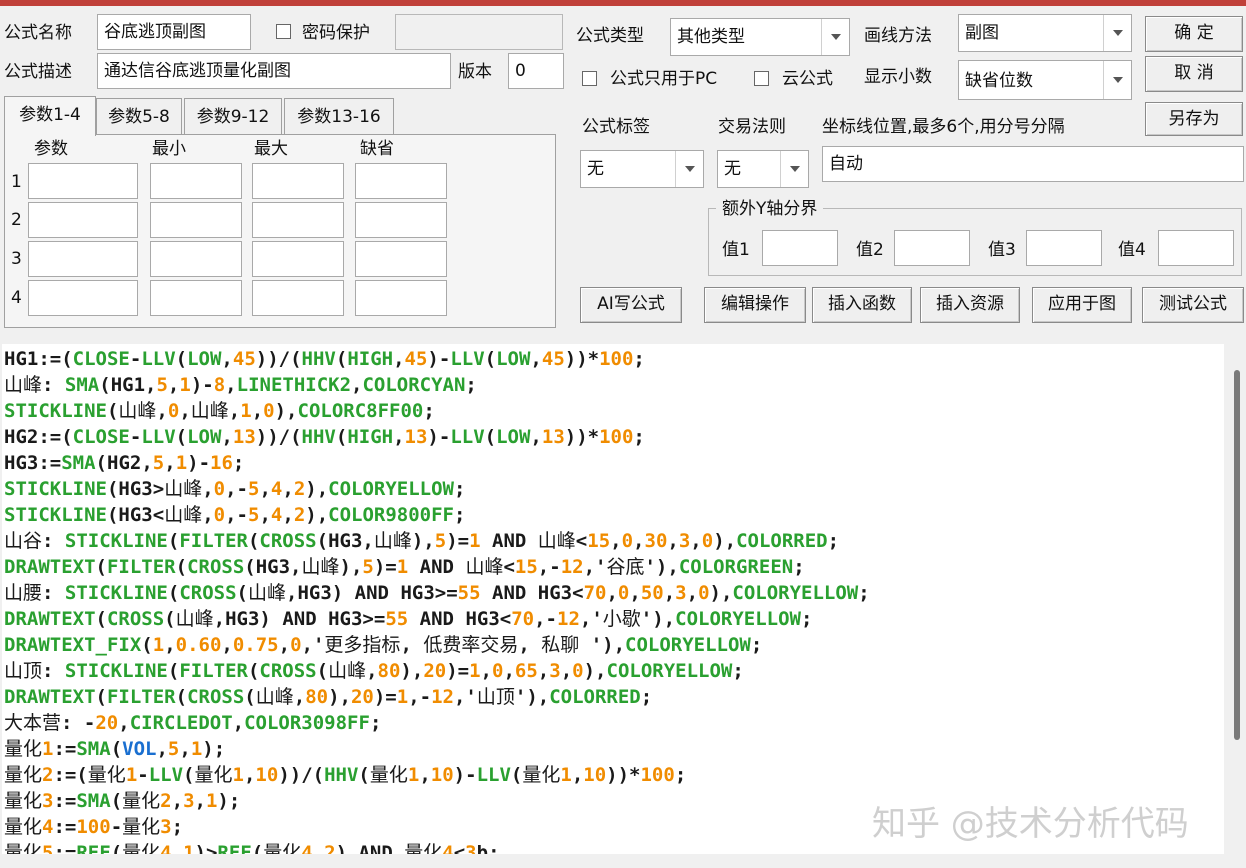 This screenshot has width=1246, height=868. What do you see at coordinates (115, 749) in the screenshot?
I see `code-line: 量化1:=SMA(VOL,5,1);` at bounding box center [115, 749].